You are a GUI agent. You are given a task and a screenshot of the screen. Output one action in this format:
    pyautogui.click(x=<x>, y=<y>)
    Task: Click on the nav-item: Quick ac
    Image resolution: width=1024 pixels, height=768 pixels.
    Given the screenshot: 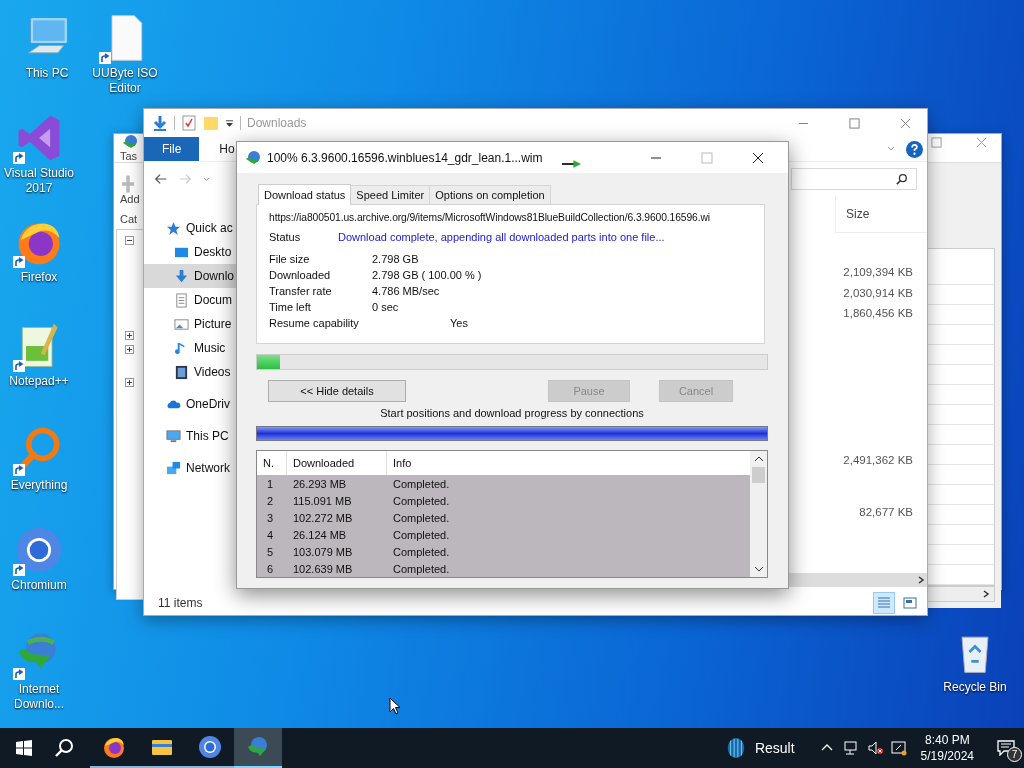 What is the action you would take?
    pyautogui.click(x=190, y=228)
    